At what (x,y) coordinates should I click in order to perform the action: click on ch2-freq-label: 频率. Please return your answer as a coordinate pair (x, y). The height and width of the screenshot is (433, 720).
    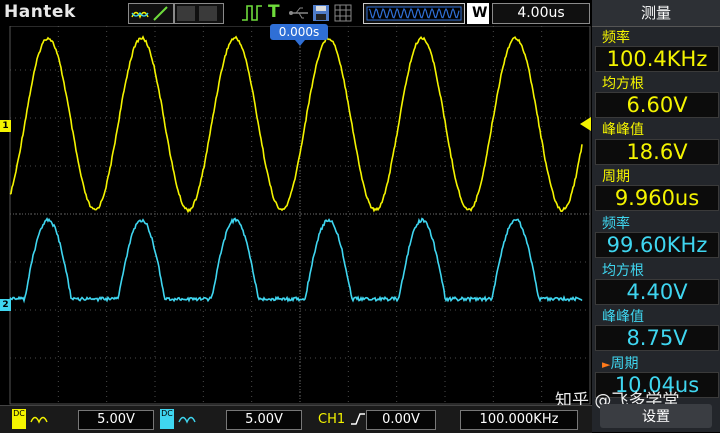
    Looking at the image, I should click on (616, 224).